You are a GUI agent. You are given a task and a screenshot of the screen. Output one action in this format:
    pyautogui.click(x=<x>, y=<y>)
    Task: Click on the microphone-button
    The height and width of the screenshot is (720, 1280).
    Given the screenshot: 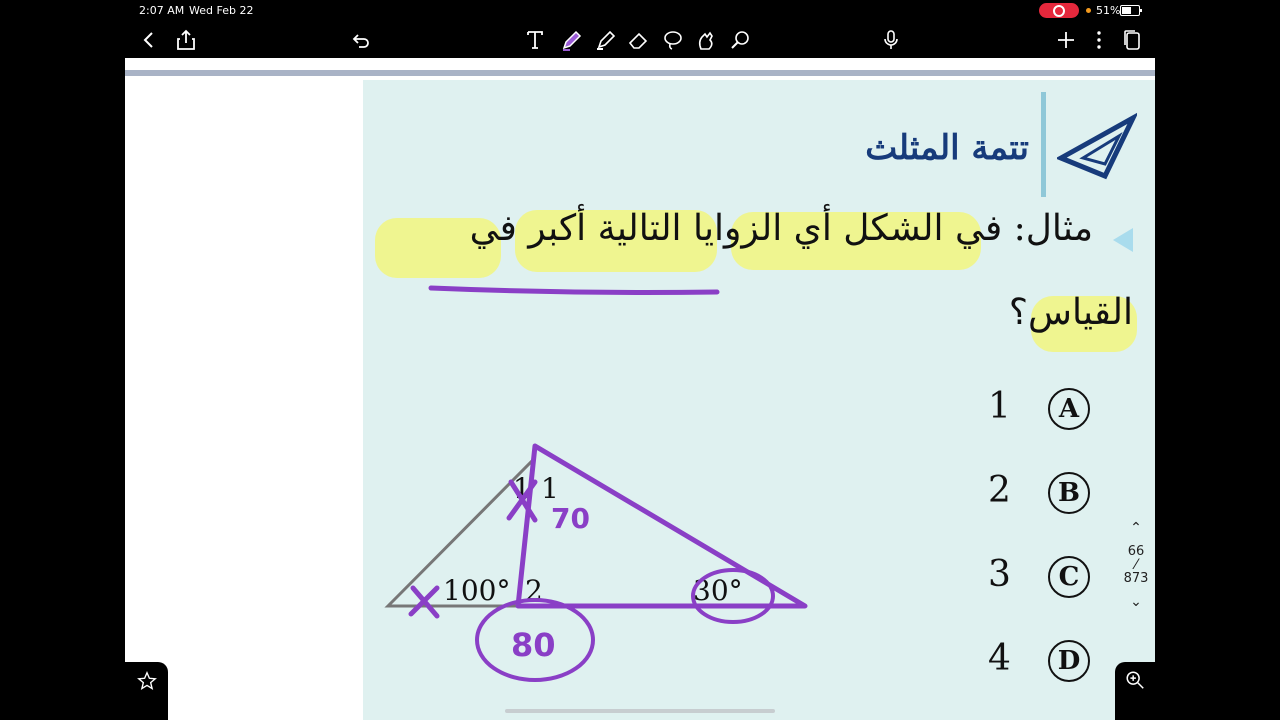 What is the action you would take?
    pyautogui.click(x=891, y=40)
    